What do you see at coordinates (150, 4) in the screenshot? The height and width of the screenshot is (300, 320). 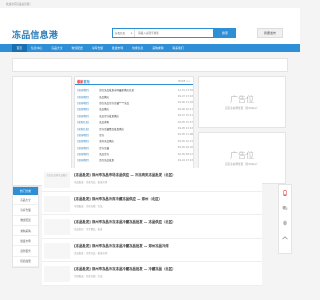 I see `top-bar: 欢迎访问冻品信息港！` at bounding box center [150, 4].